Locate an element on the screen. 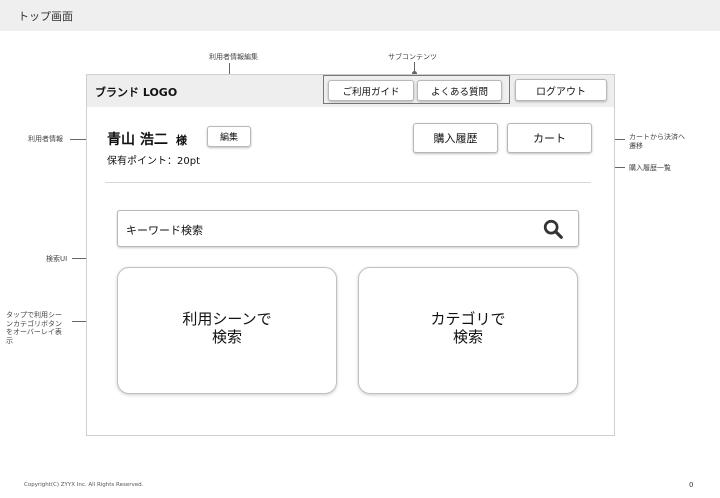 This screenshot has width=720, height=498. card-label-line1: カテゴリで is located at coordinates (468, 319).